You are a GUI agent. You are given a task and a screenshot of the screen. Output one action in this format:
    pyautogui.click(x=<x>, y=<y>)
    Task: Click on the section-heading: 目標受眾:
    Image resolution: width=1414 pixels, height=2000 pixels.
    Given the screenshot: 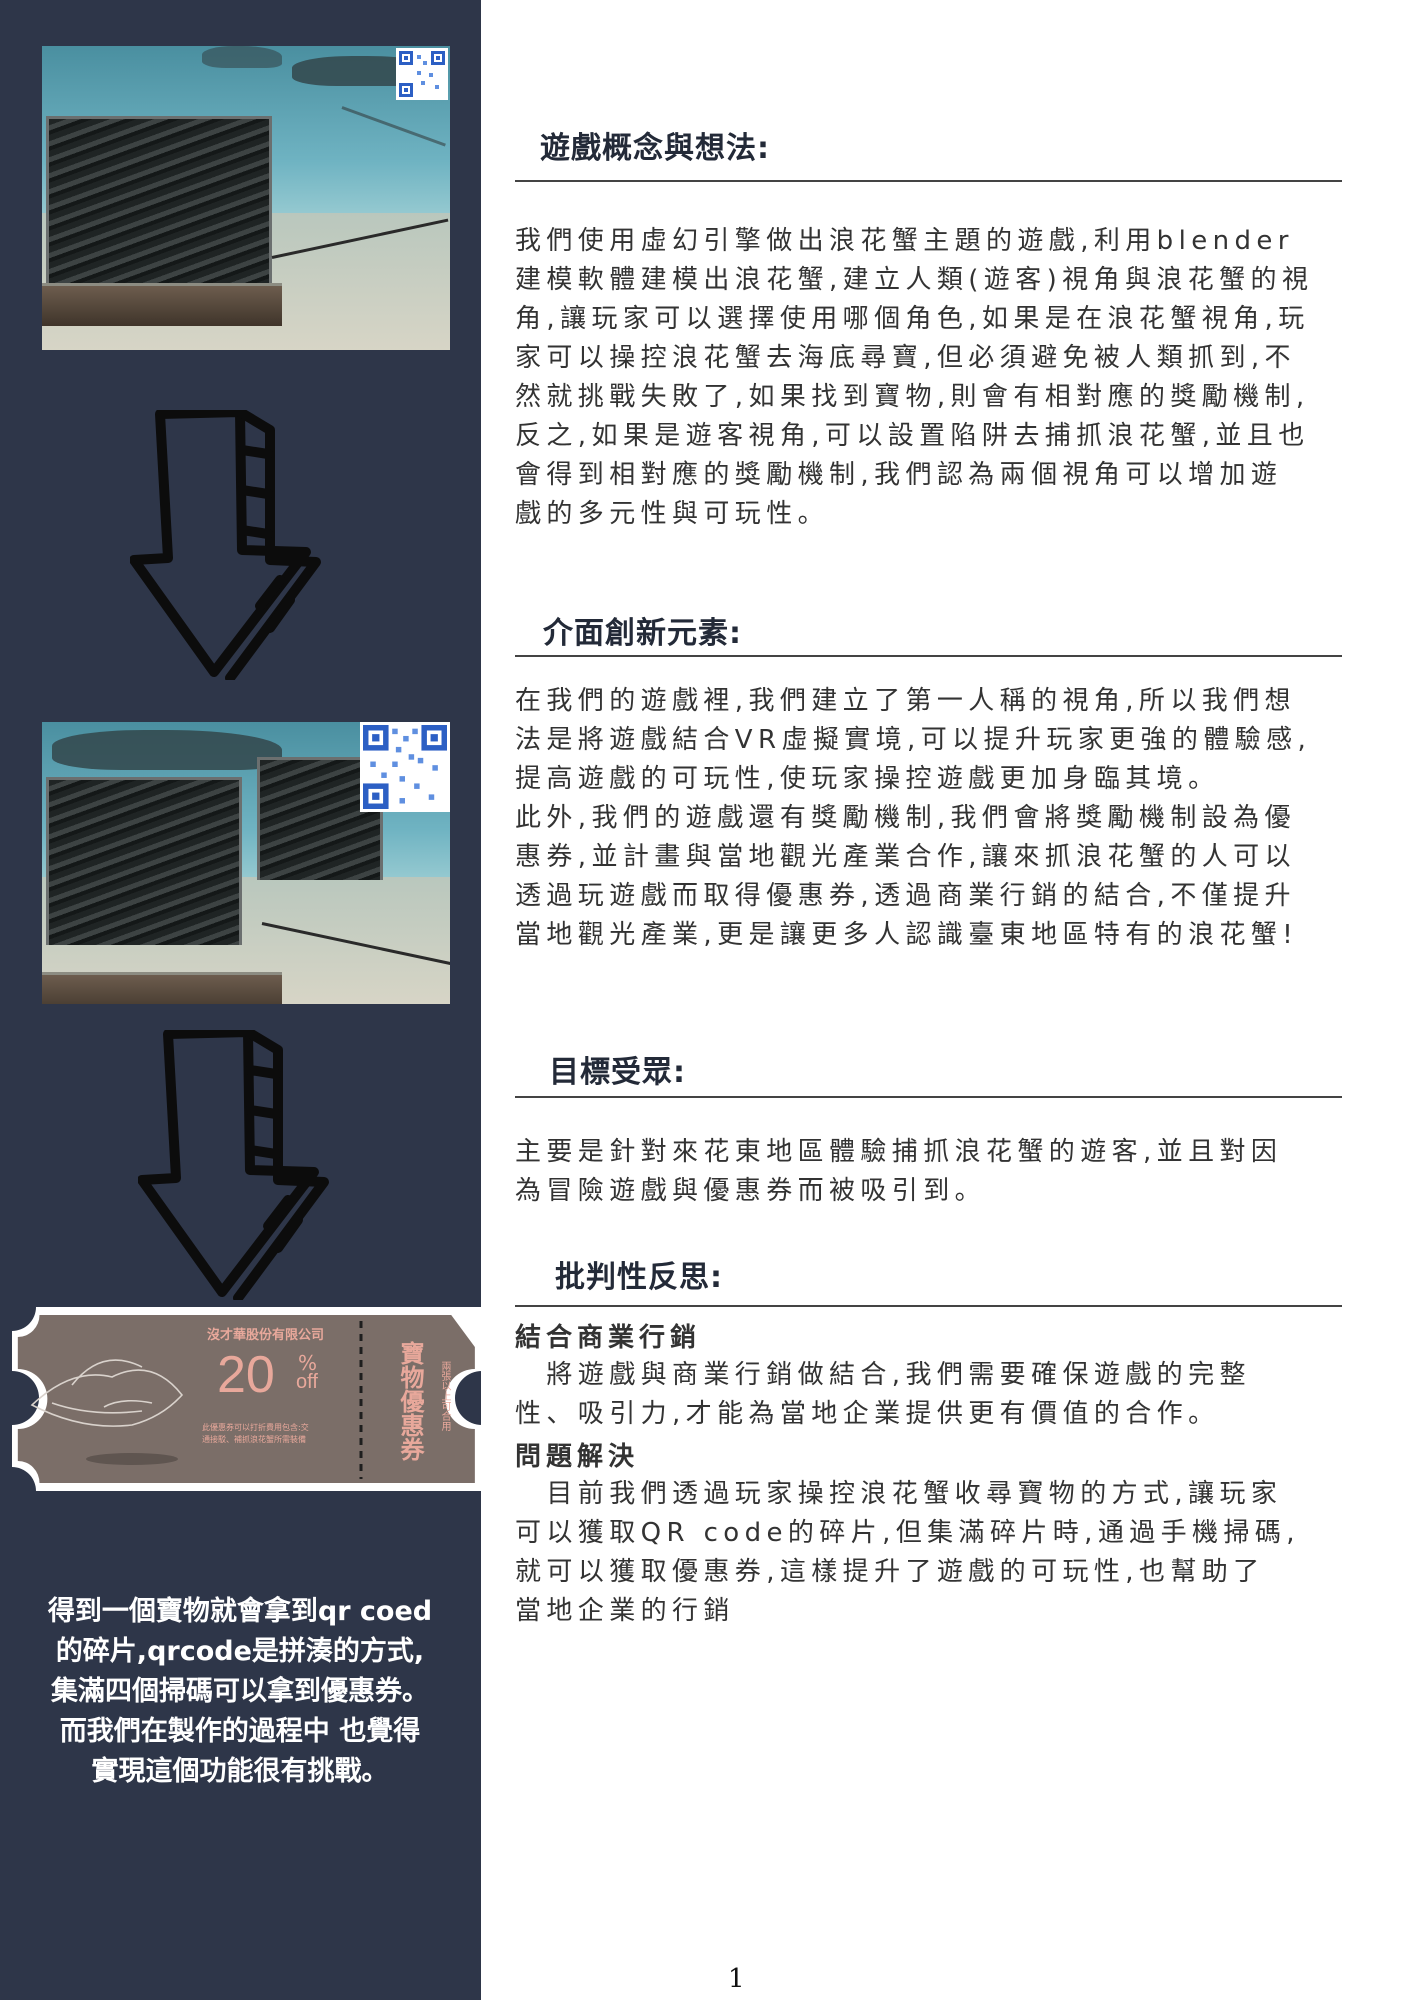 What is the action you would take?
    pyautogui.click(x=617, y=1072)
    